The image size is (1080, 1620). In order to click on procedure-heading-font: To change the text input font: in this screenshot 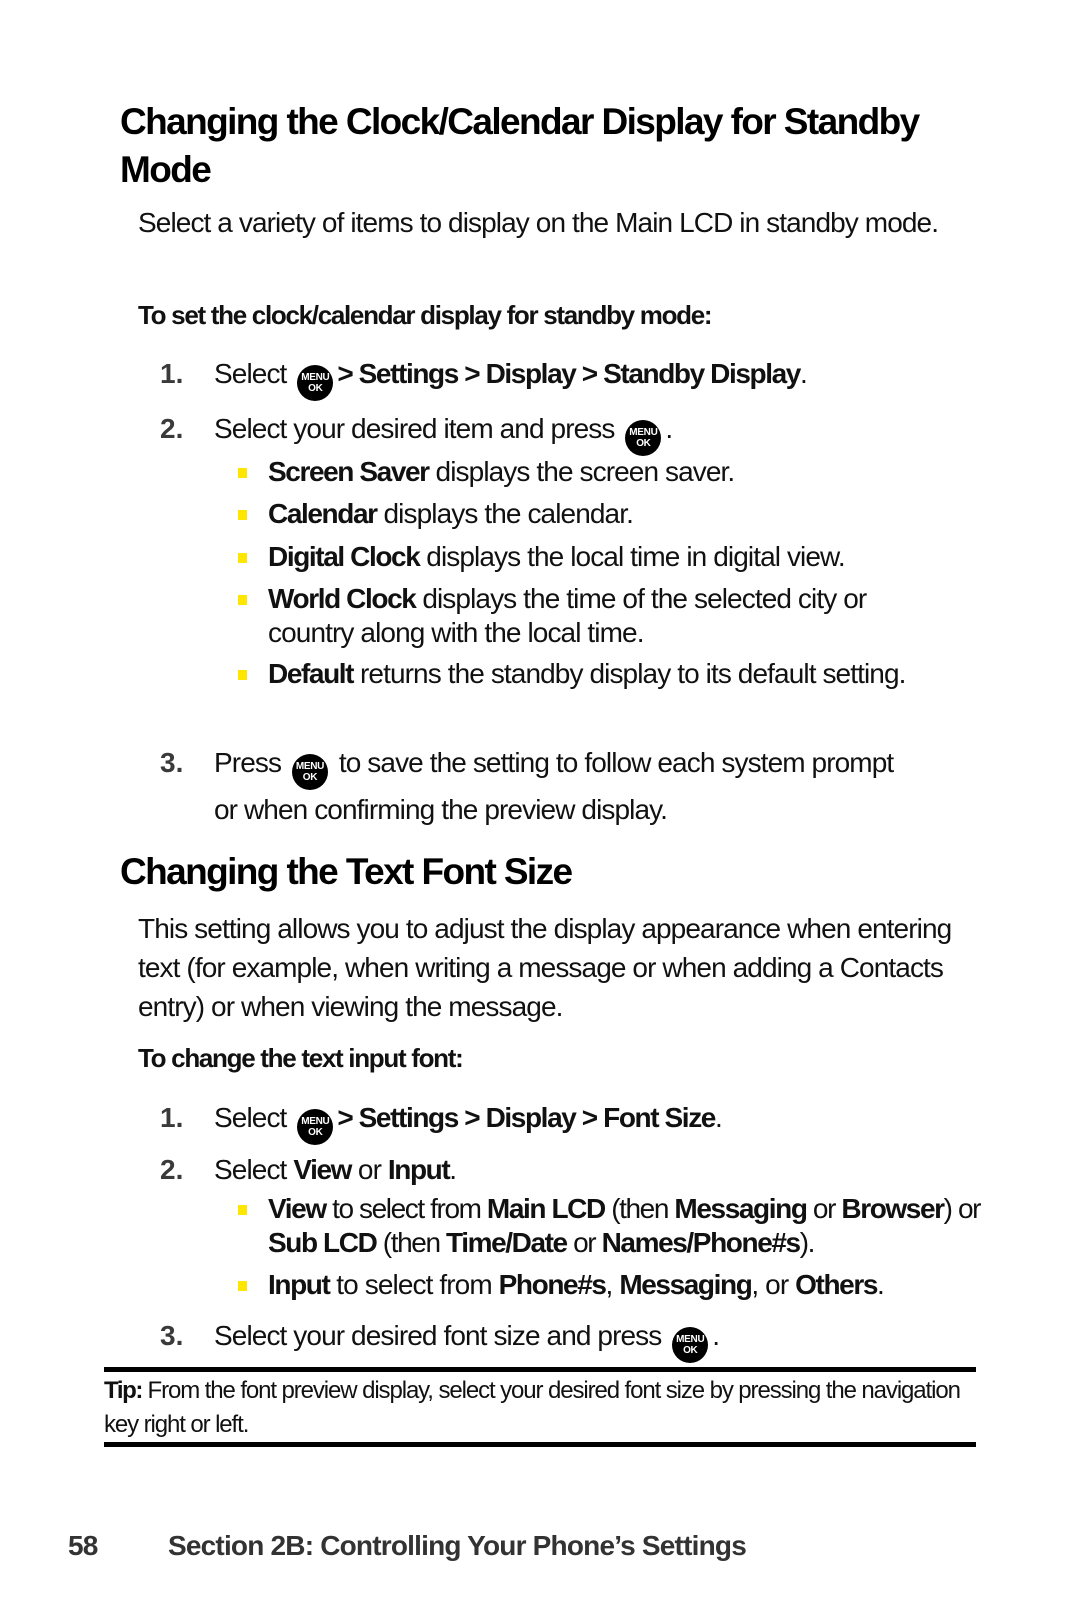, I will do `click(301, 1058)`.